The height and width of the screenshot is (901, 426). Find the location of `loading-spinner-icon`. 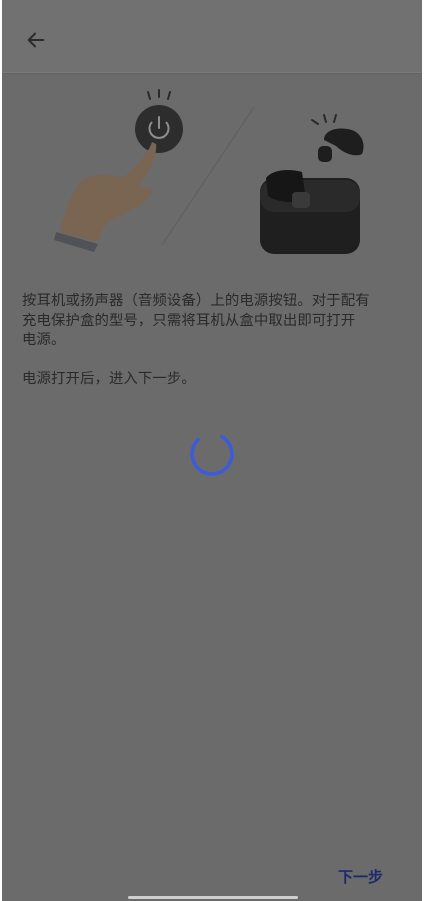

loading-spinner-icon is located at coordinates (212, 454).